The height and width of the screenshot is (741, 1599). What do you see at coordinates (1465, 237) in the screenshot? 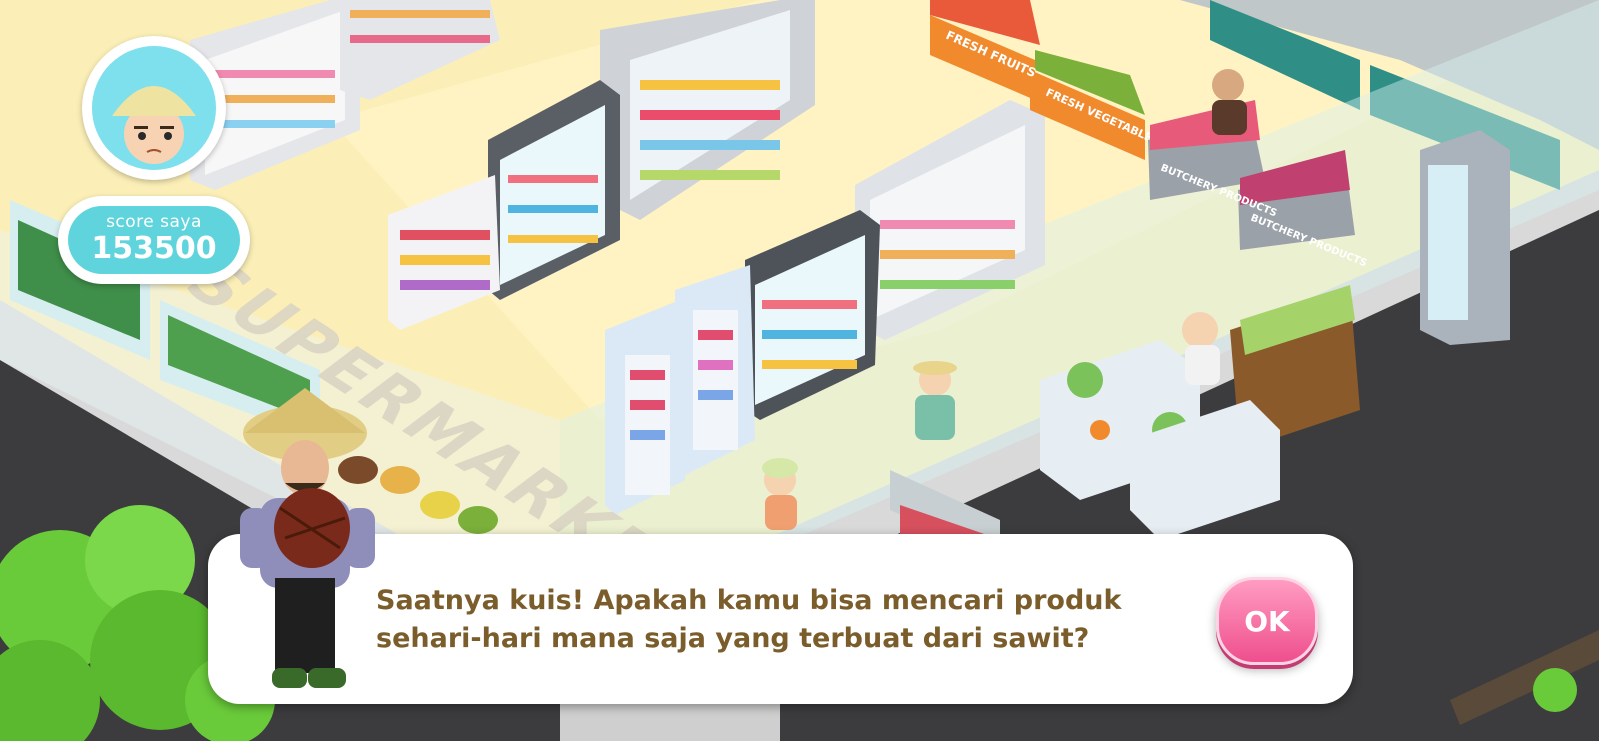
I see `drink-fridge` at bounding box center [1465, 237].